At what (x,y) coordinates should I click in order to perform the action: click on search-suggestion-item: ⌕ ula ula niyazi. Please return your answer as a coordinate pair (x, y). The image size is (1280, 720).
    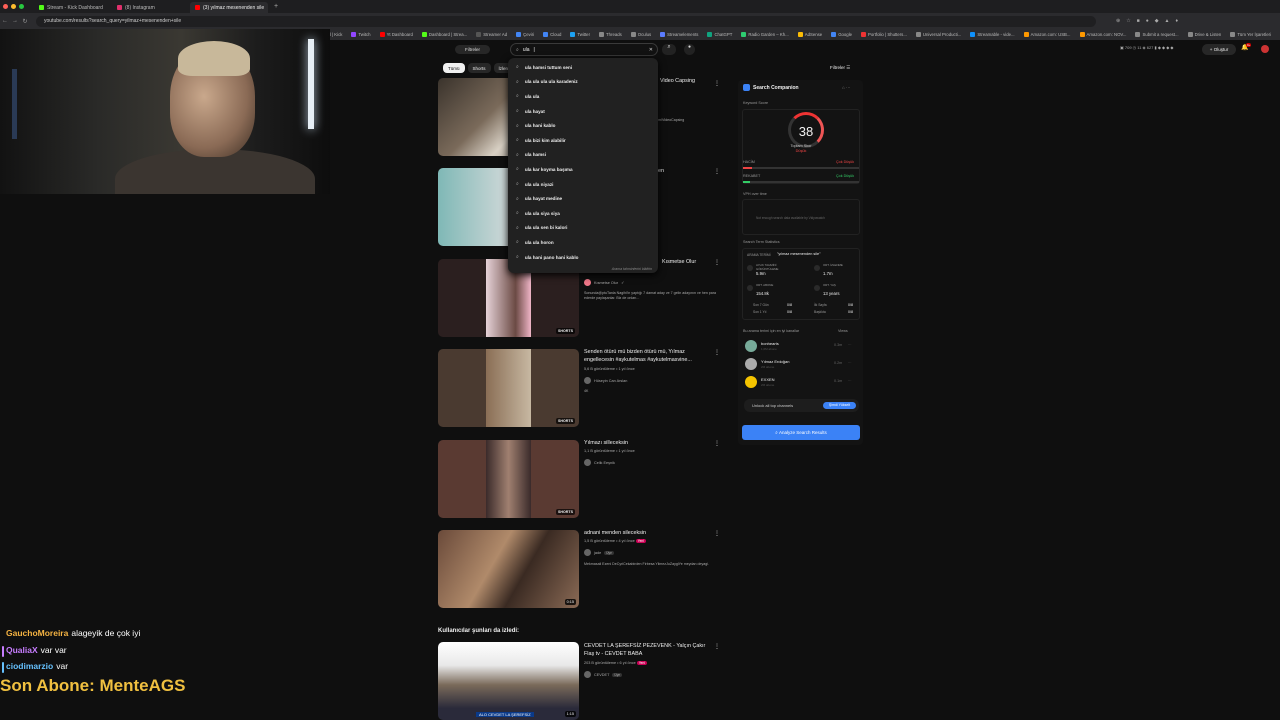
    Looking at the image, I should click on (583, 184).